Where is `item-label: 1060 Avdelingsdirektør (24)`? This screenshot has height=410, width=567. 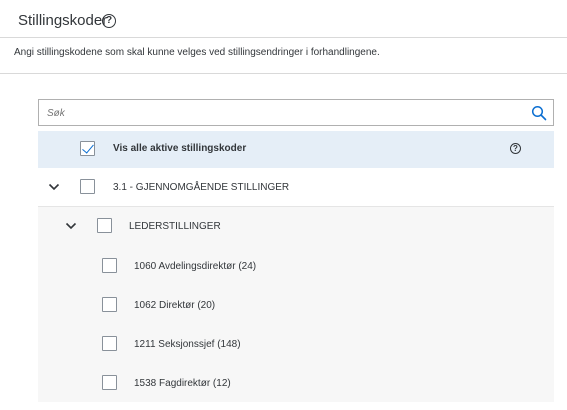 item-label: 1060 Avdelingsdirektør (24) is located at coordinates (195, 266).